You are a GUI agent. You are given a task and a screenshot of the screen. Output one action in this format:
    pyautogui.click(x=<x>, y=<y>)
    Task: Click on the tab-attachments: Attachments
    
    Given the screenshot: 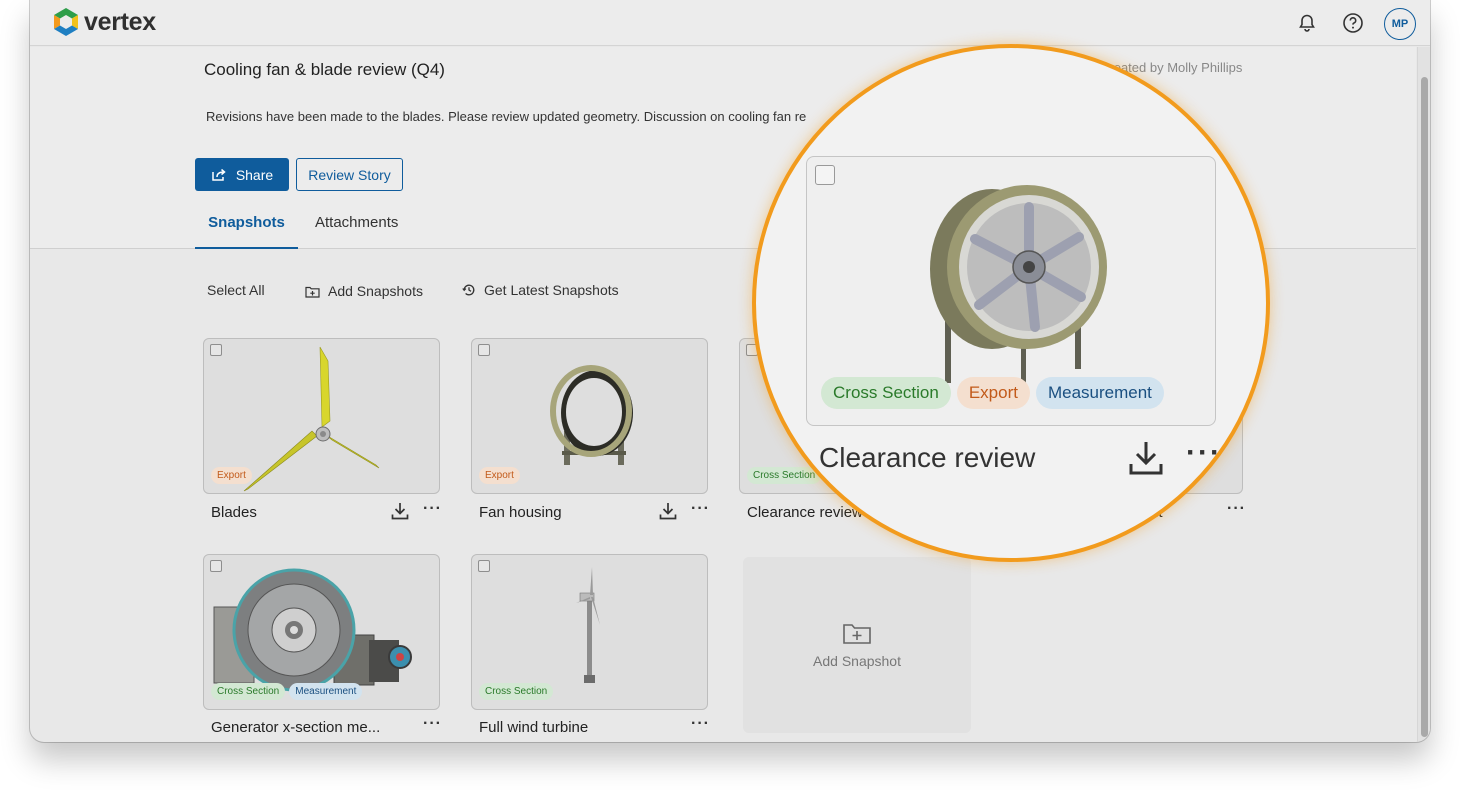 What is the action you would take?
    pyautogui.click(x=356, y=231)
    